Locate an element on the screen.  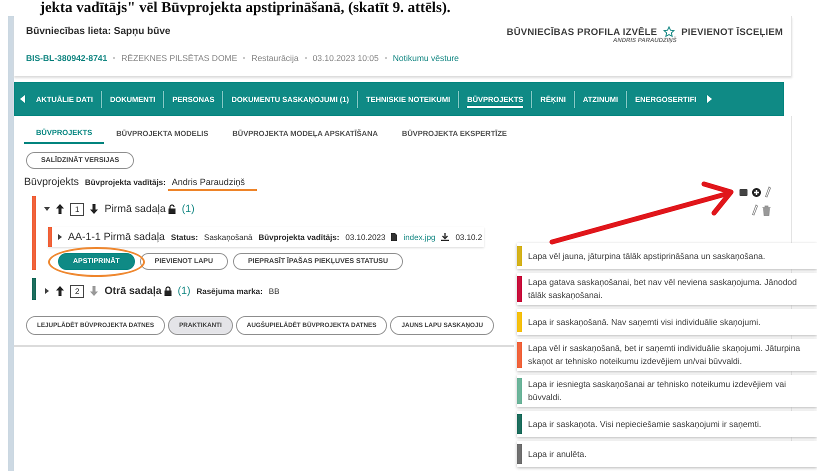
file-icon is located at coordinates (394, 237).